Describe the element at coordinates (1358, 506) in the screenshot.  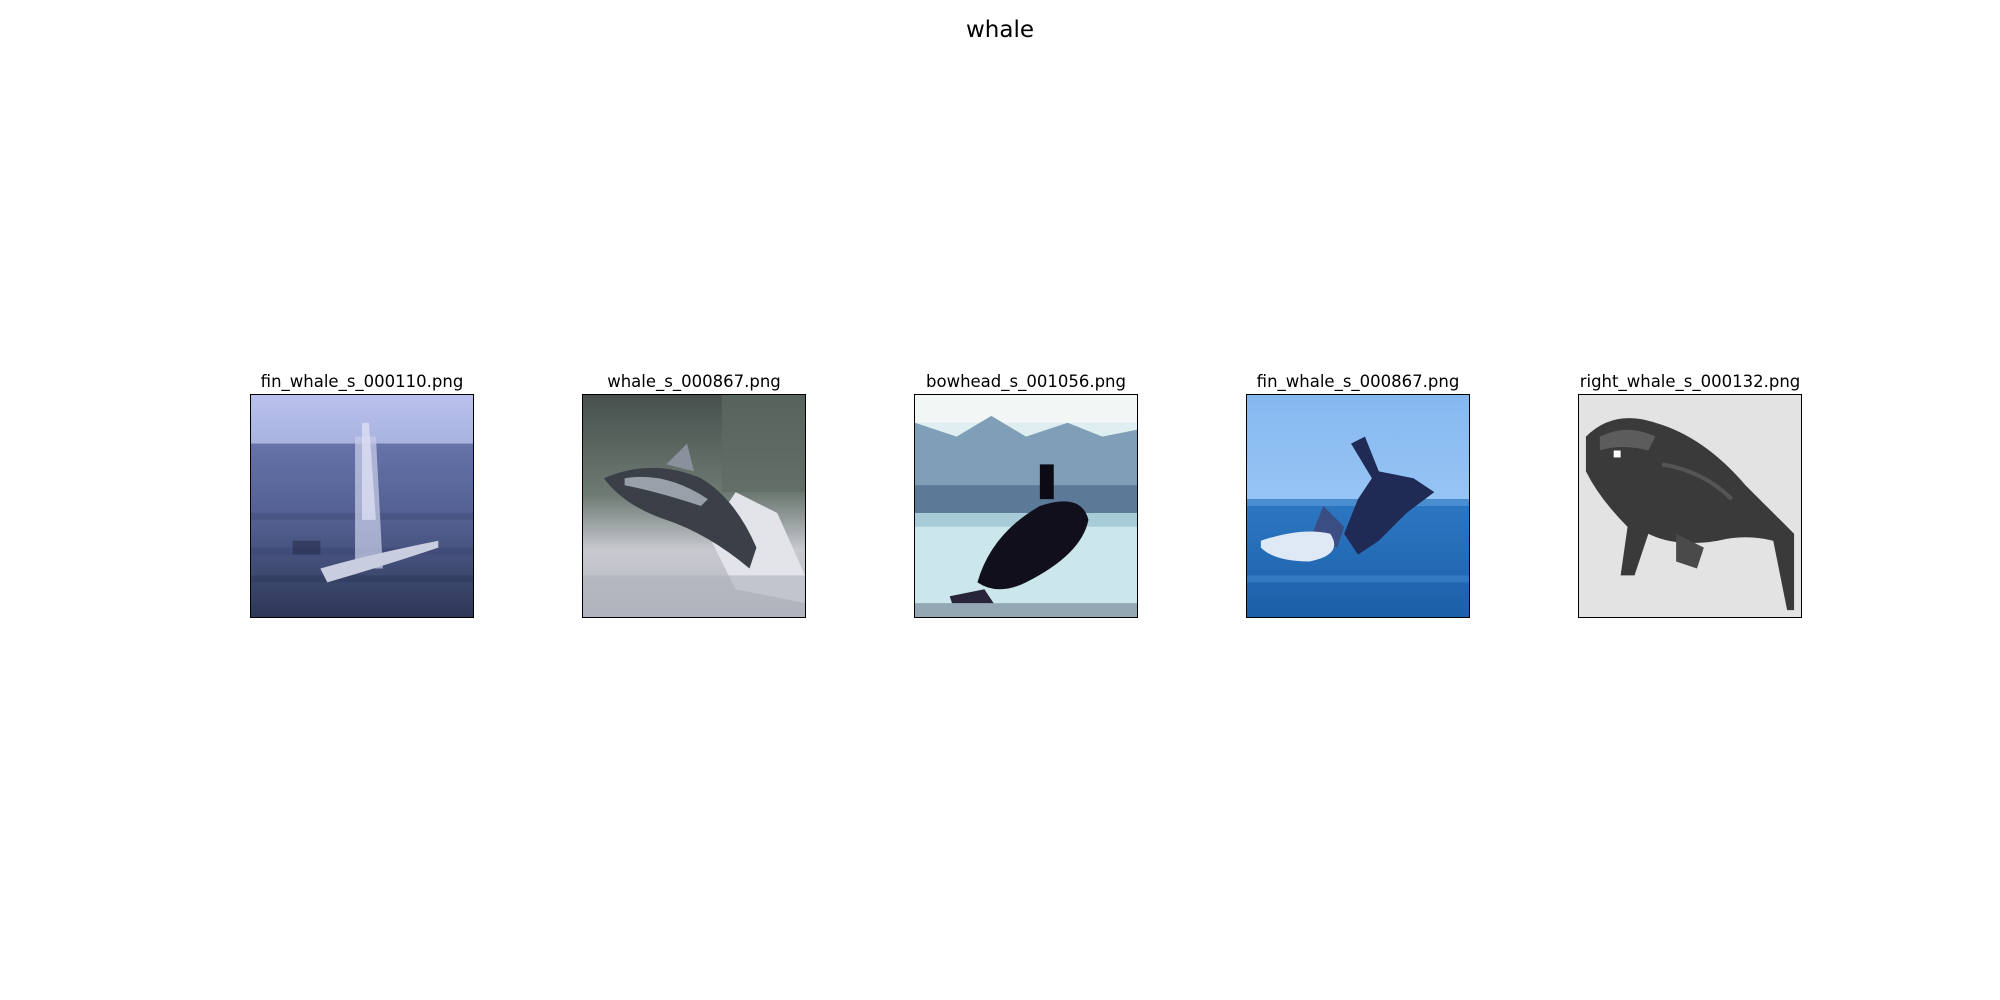
I see `humpback-breach-image` at that location.